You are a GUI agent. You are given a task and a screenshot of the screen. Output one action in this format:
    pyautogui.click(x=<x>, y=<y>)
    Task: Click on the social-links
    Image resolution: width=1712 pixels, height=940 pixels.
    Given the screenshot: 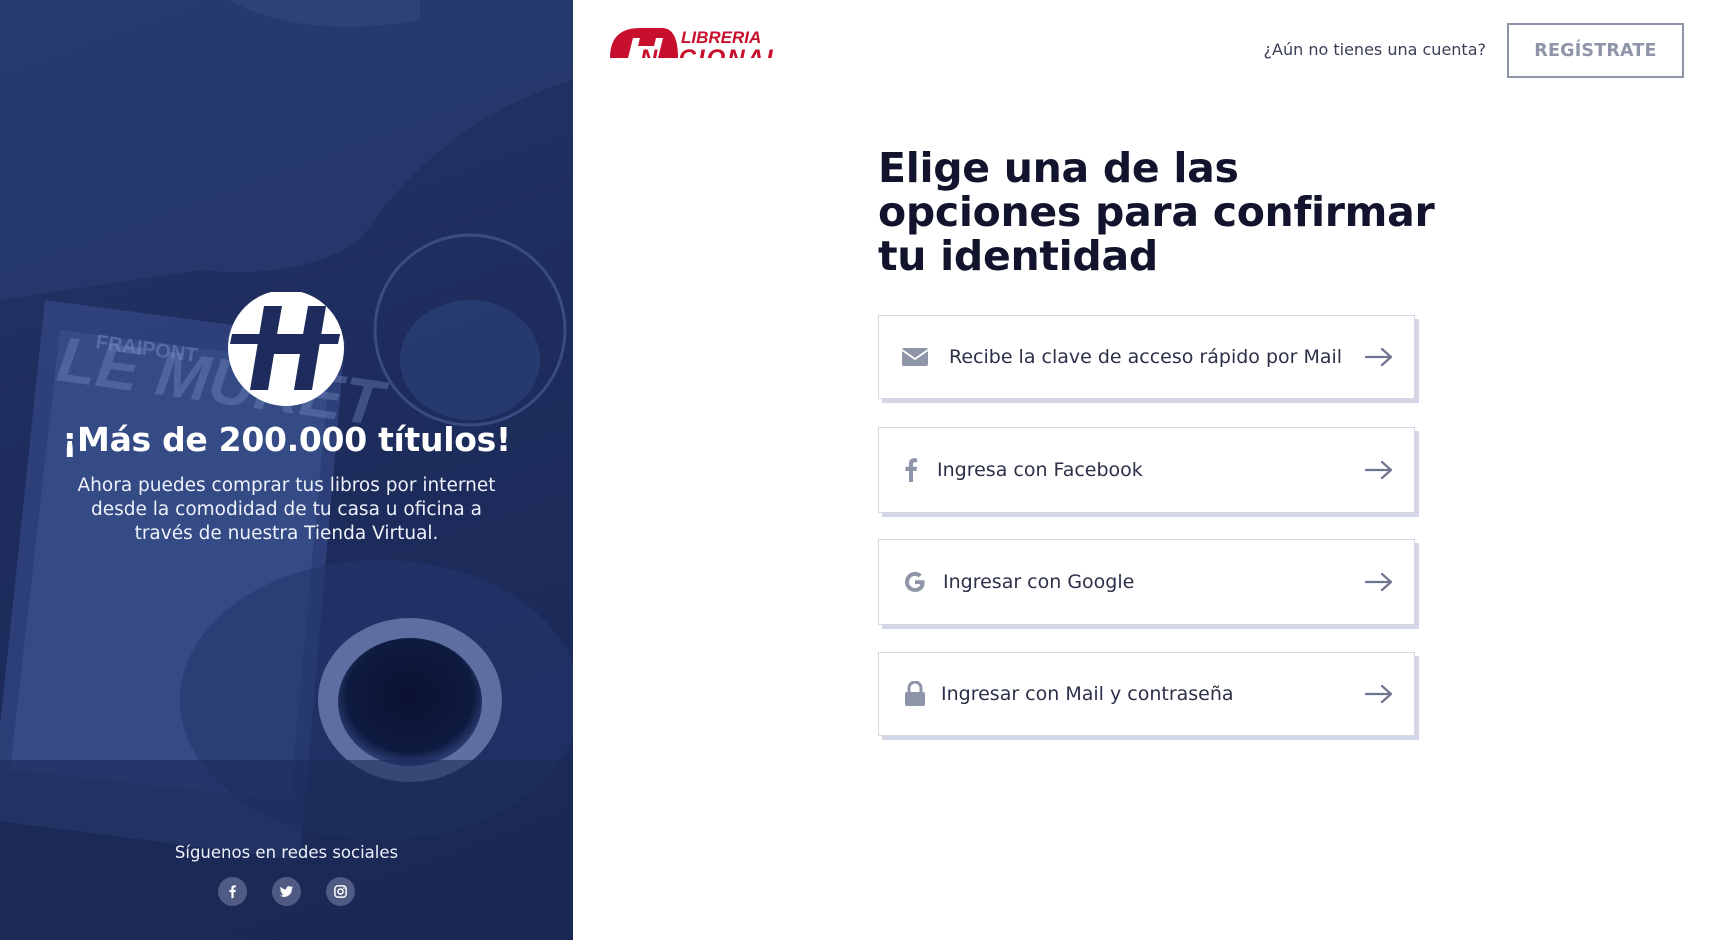 What is the action you would take?
    pyautogui.click(x=286, y=891)
    